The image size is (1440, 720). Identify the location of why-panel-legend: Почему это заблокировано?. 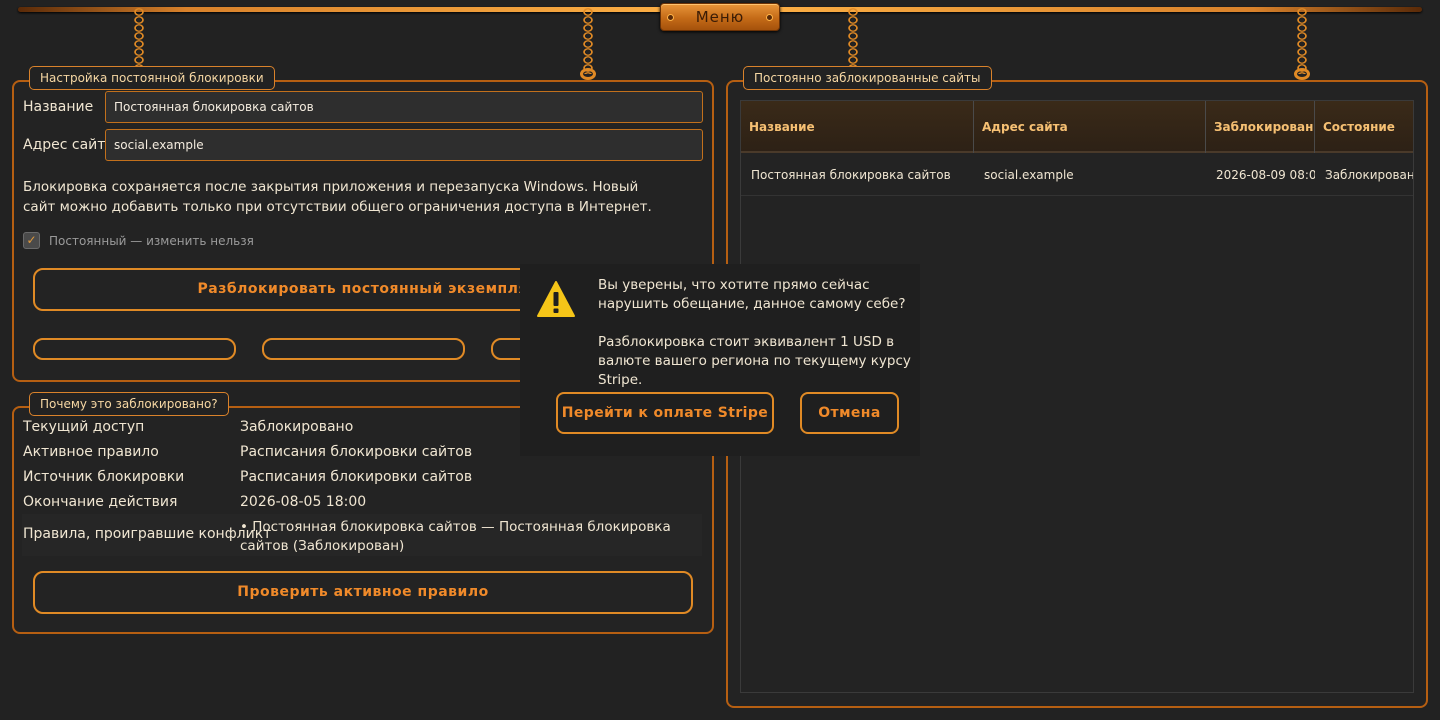
(129, 404).